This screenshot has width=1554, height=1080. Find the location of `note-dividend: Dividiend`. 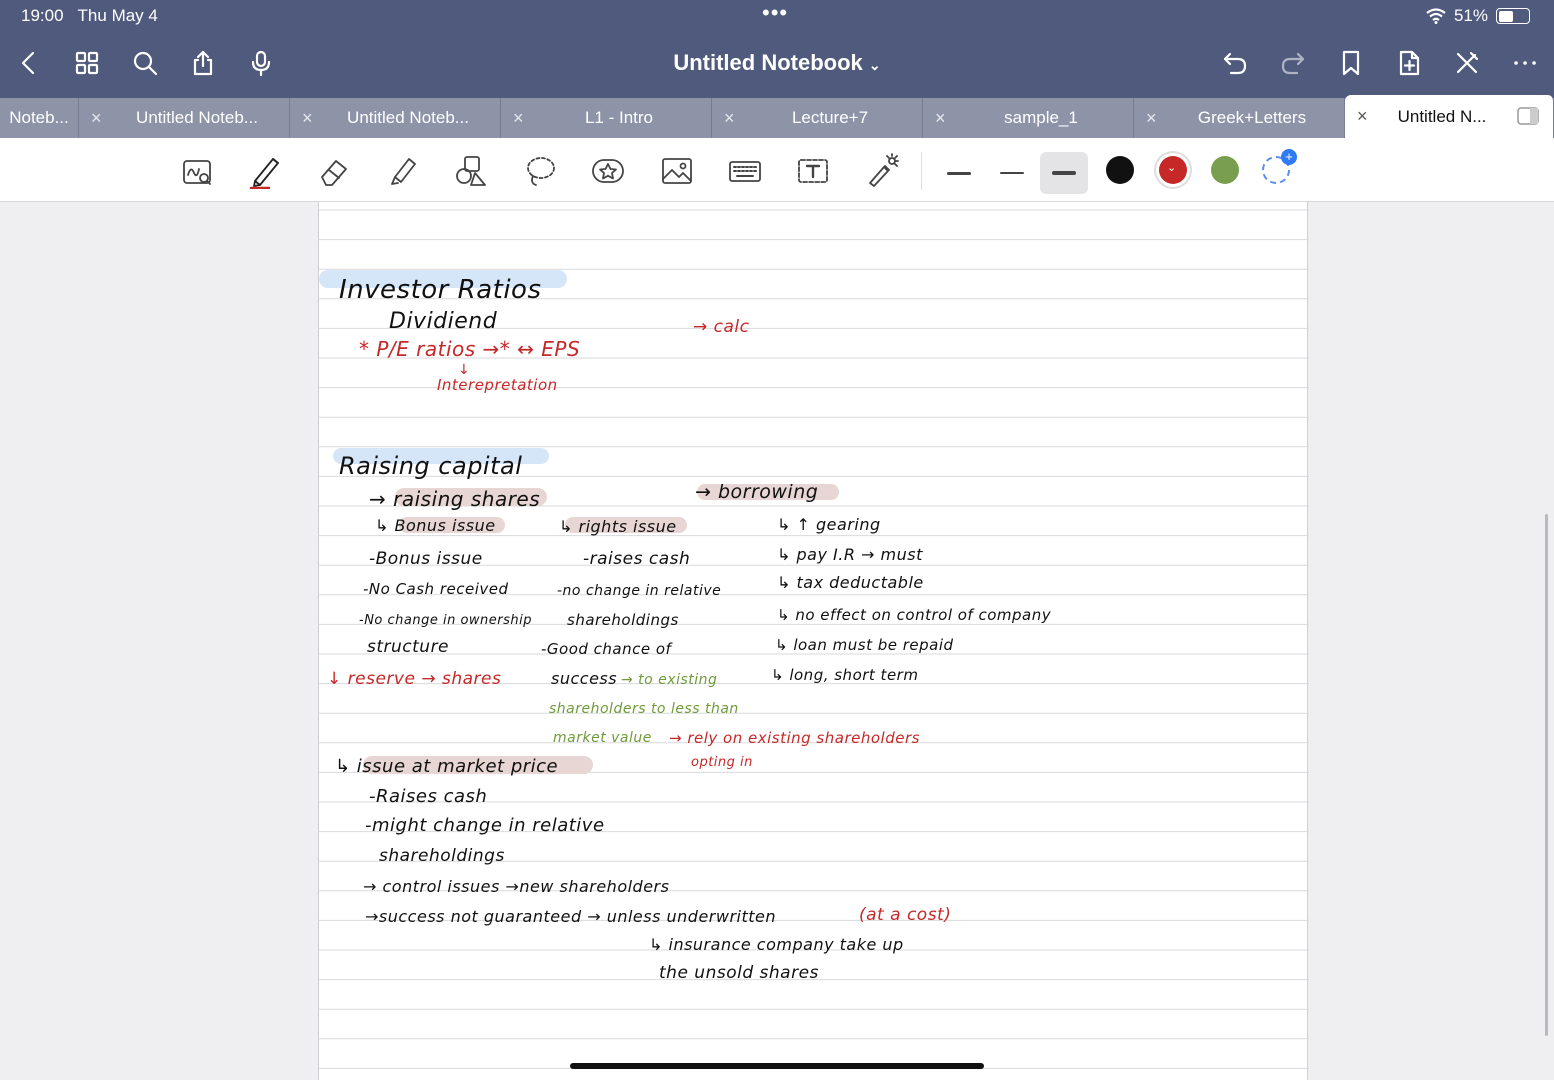

note-dividend: Dividiend is located at coordinates (443, 321).